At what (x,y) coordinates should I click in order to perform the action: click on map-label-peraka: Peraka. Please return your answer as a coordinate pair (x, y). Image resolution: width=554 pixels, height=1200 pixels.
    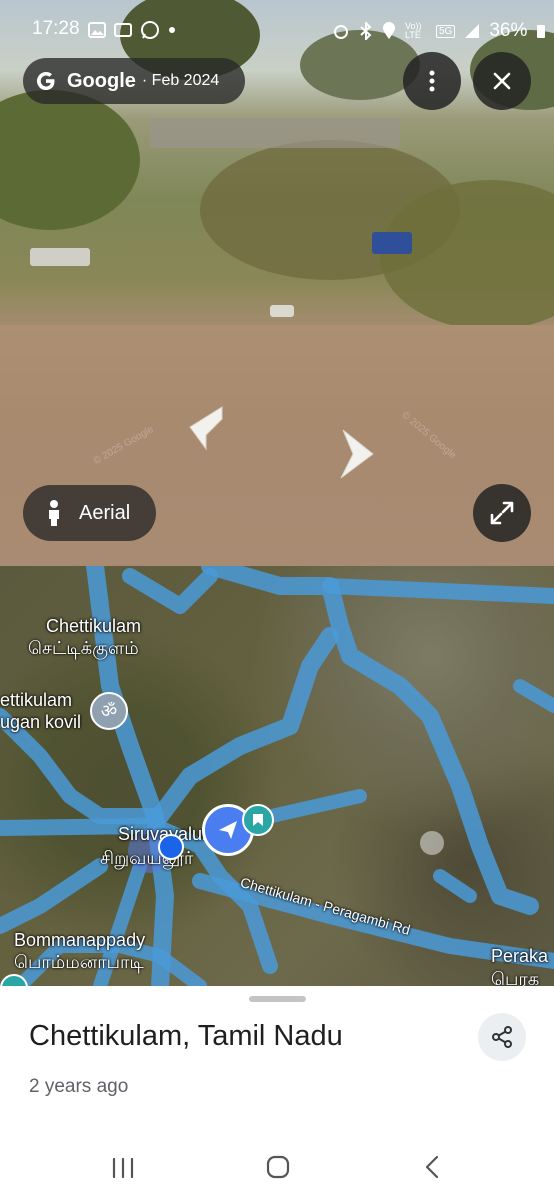
    Looking at the image, I should click on (520, 956).